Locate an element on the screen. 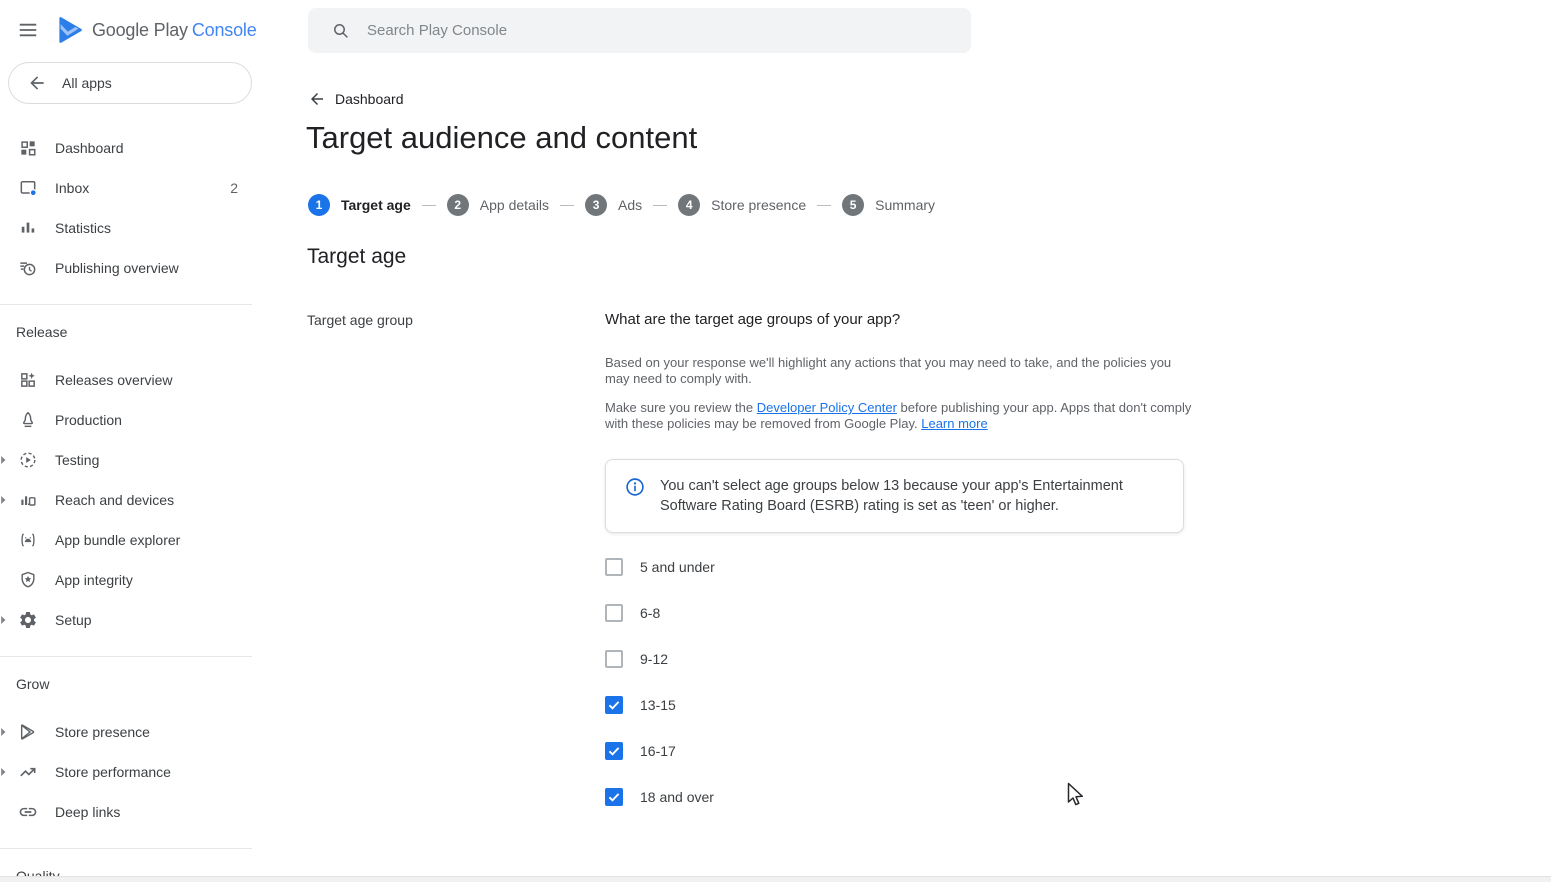 This screenshot has height=882, width=1551. sidebar-item-app-integrity: App integrity is located at coordinates (126, 580).